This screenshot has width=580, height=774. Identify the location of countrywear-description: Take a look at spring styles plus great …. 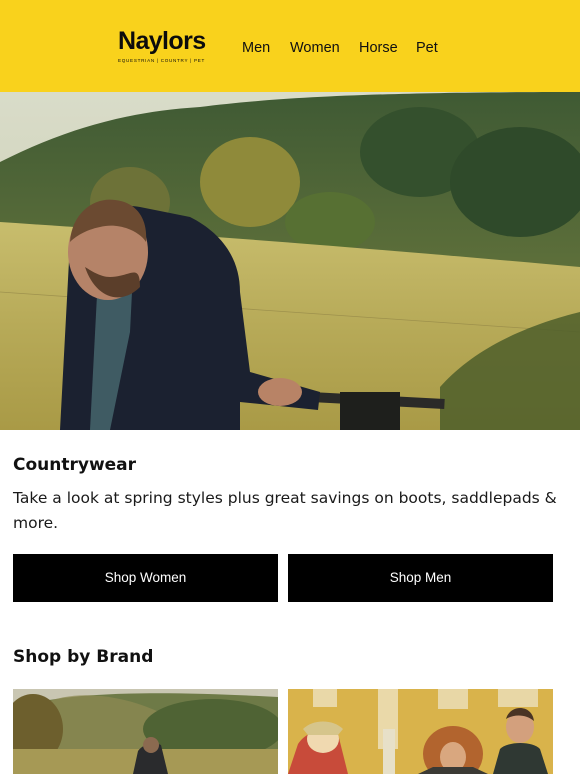
(285, 510).